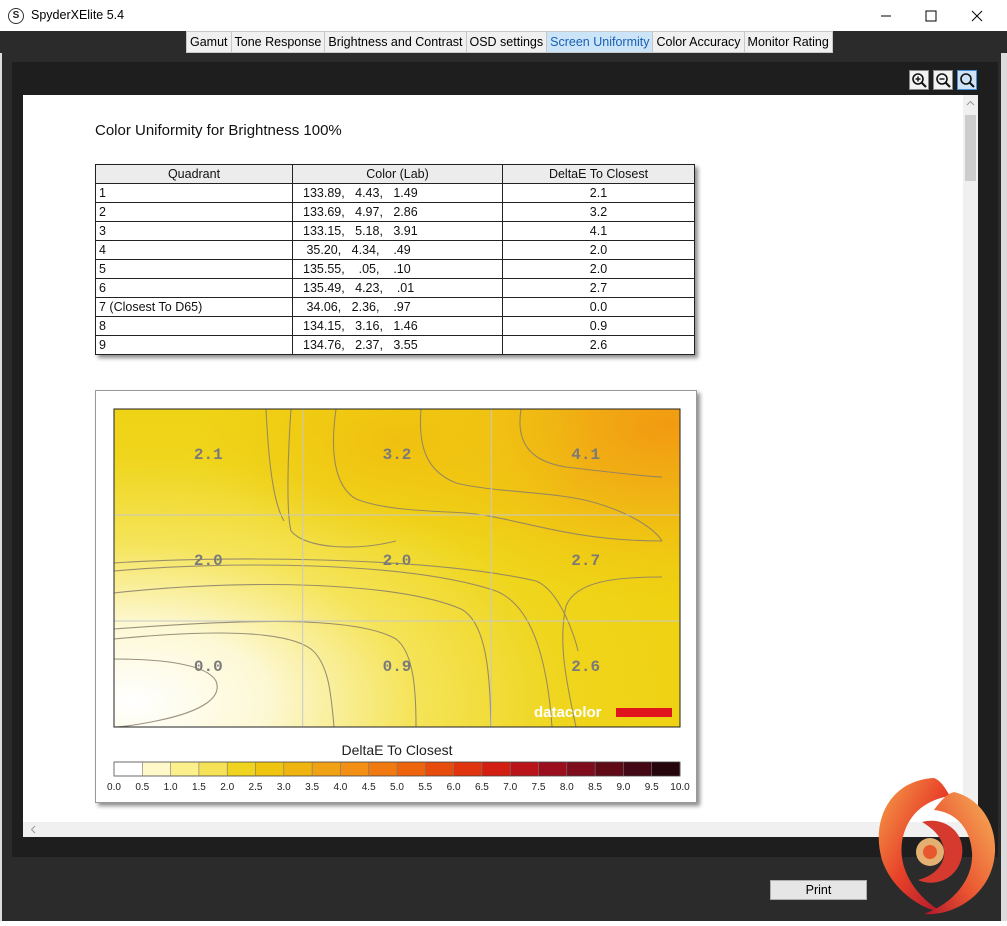  I want to click on left-edge, so click(1, 489).